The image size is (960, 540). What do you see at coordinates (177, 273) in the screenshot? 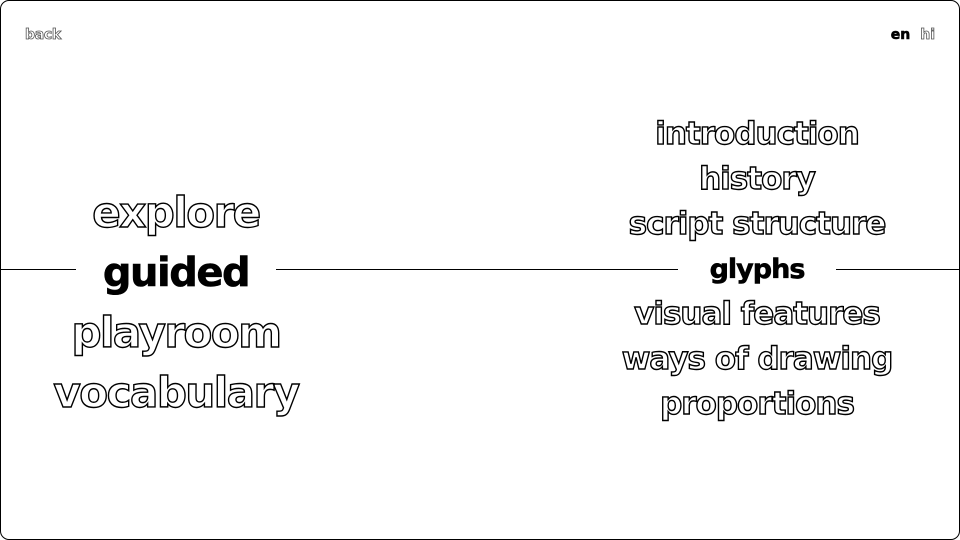
I see `mode-guided: guided` at bounding box center [177, 273].